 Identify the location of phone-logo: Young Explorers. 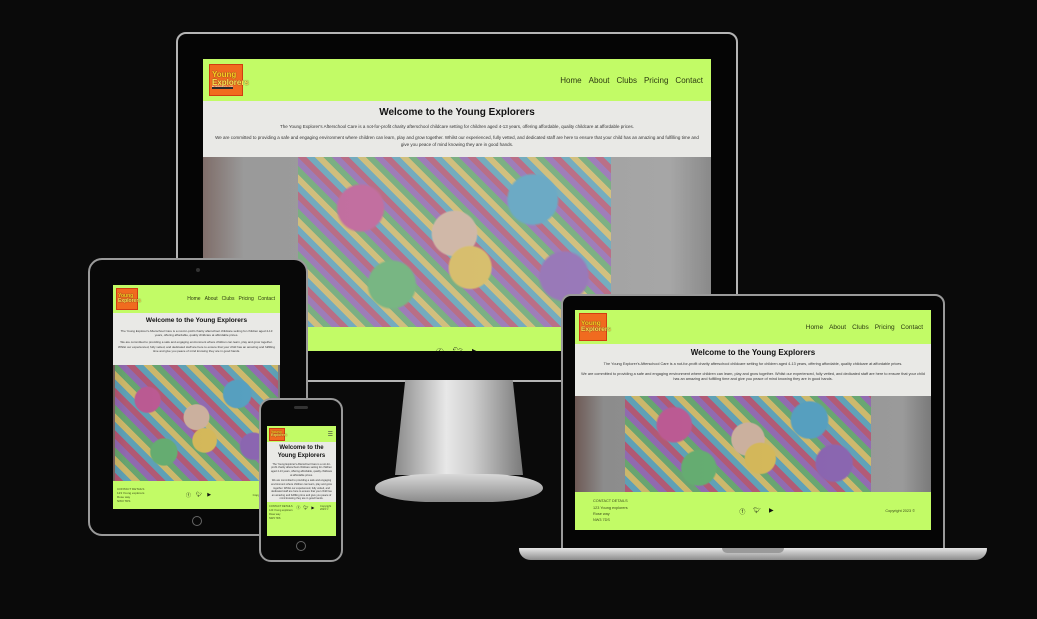
(278, 434).